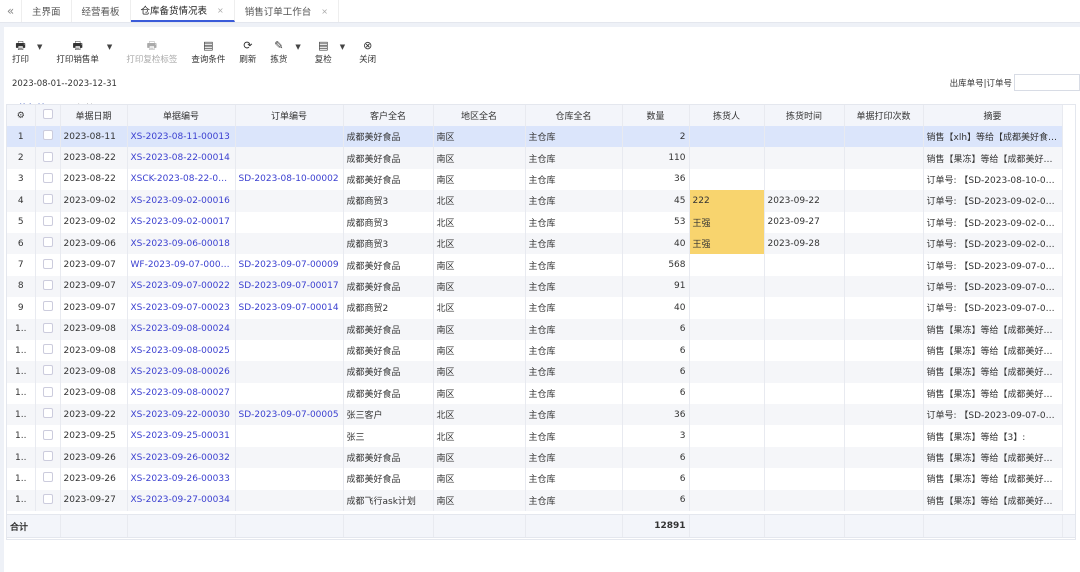 This screenshot has height=572, width=1080. What do you see at coordinates (208, 52) in the screenshot?
I see `toolbar-button-3: ▤ 查询条件` at bounding box center [208, 52].